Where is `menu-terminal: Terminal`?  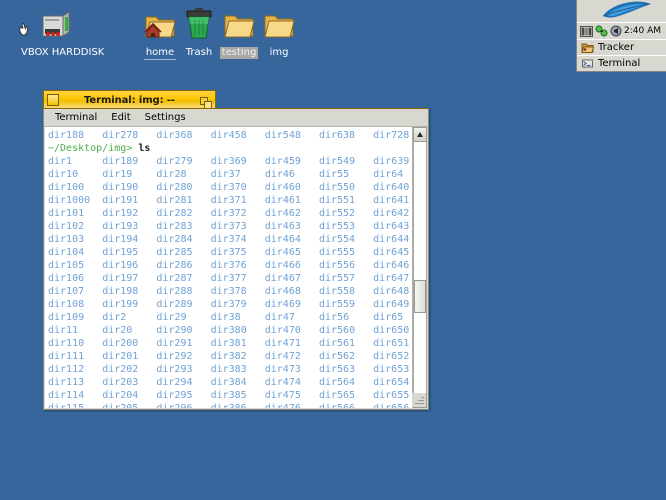 menu-terminal: Terminal is located at coordinates (76, 117).